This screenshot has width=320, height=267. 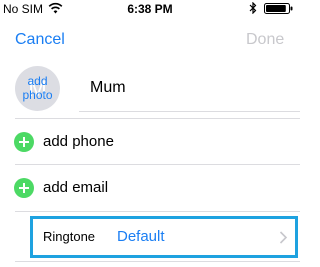 I want to click on contact-name-field: Mum, so click(x=108, y=88).